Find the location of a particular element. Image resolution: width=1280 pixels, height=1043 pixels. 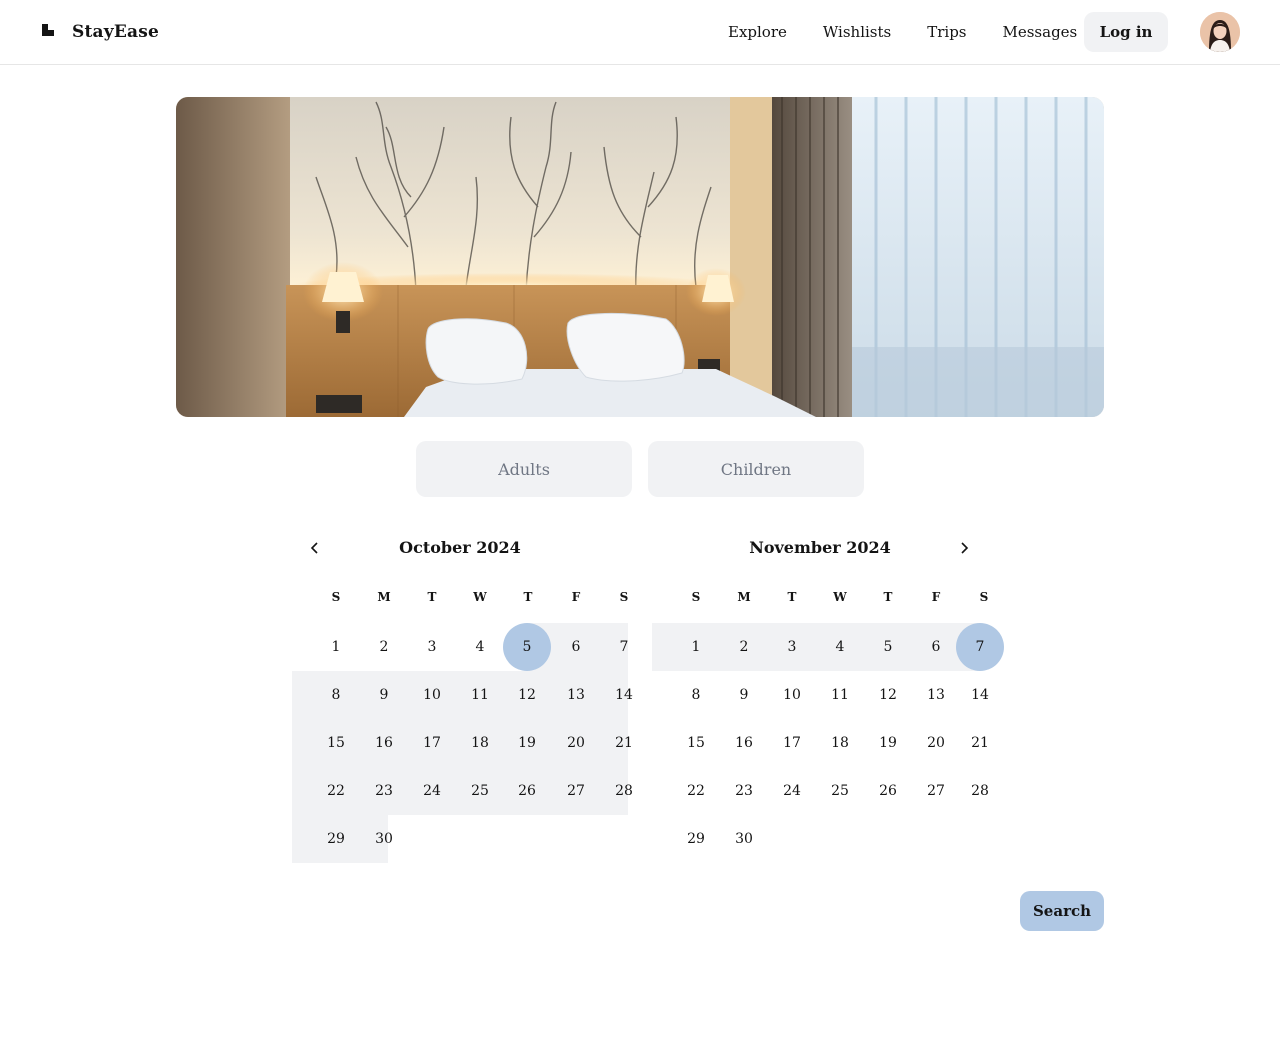

main-nav: Explore Wishlists Trips Messages is located at coordinates (902, 32).